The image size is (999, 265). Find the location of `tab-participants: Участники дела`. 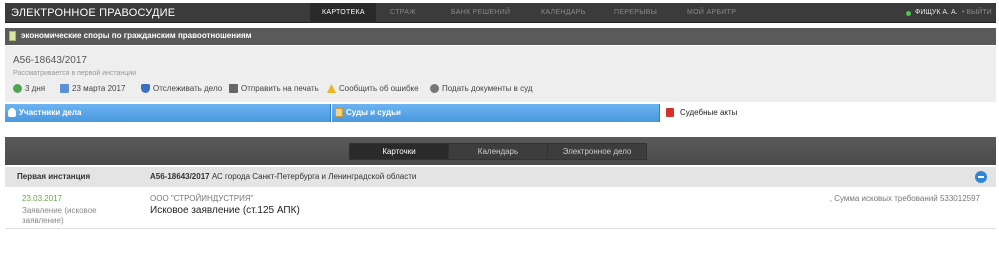

tab-participants: Участники дела is located at coordinates (168, 113).